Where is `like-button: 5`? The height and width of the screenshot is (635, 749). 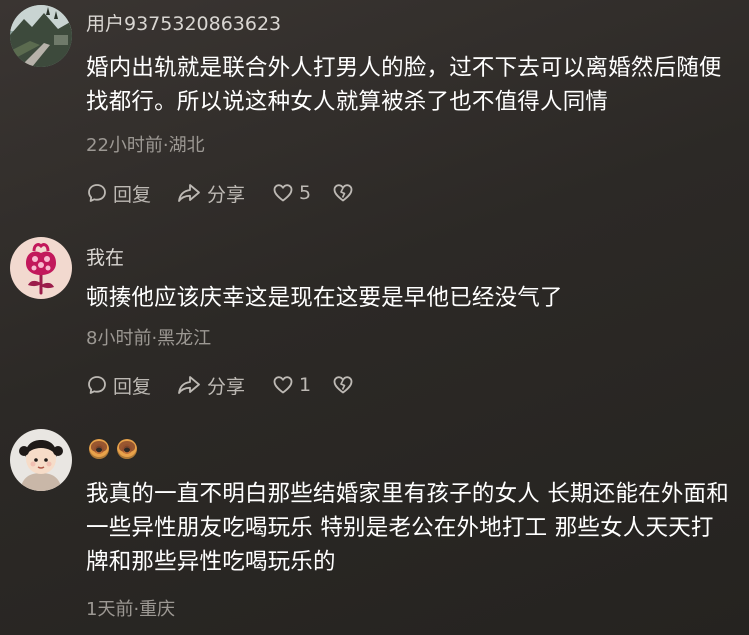 like-button: 5 is located at coordinates (302, 193).